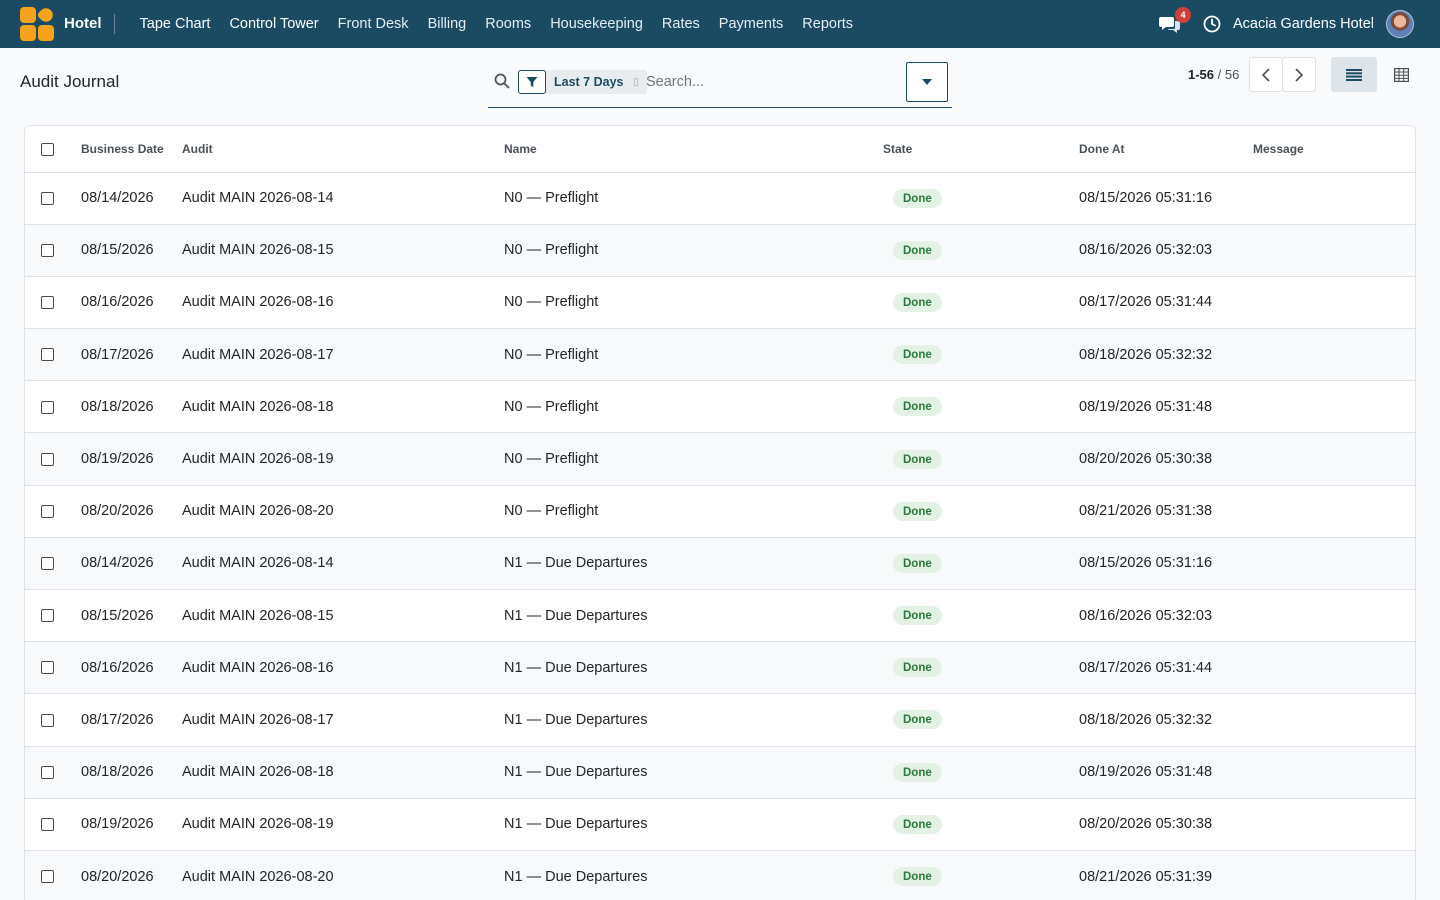 This screenshot has width=1440, height=900. I want to click on column-header-done-at: Done At, so click(1166, 149).